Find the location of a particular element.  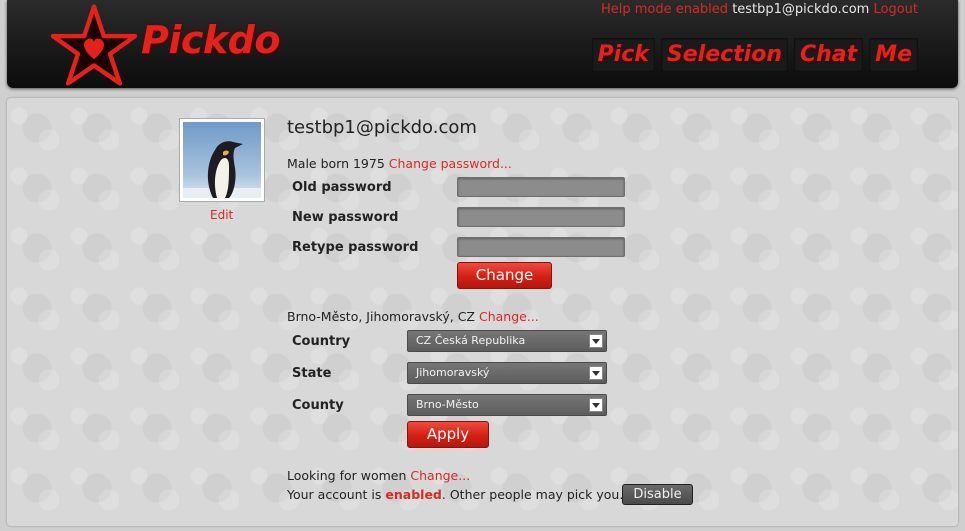

profile-email: testbp1@pickdo.com is located at coordinates (382, 127).